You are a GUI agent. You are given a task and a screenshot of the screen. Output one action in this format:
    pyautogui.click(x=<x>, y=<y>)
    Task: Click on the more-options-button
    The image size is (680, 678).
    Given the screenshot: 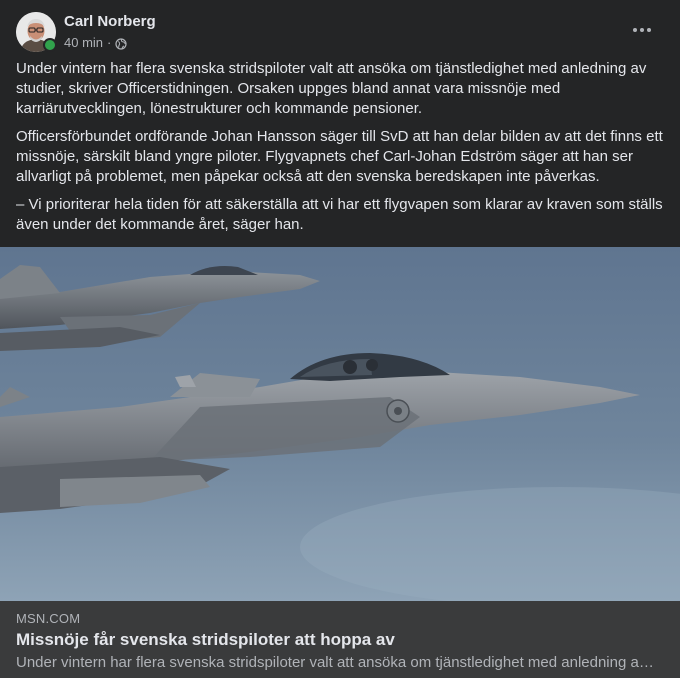 What is the action you would take?
    pyautogui.click(x=642, y=30)
    